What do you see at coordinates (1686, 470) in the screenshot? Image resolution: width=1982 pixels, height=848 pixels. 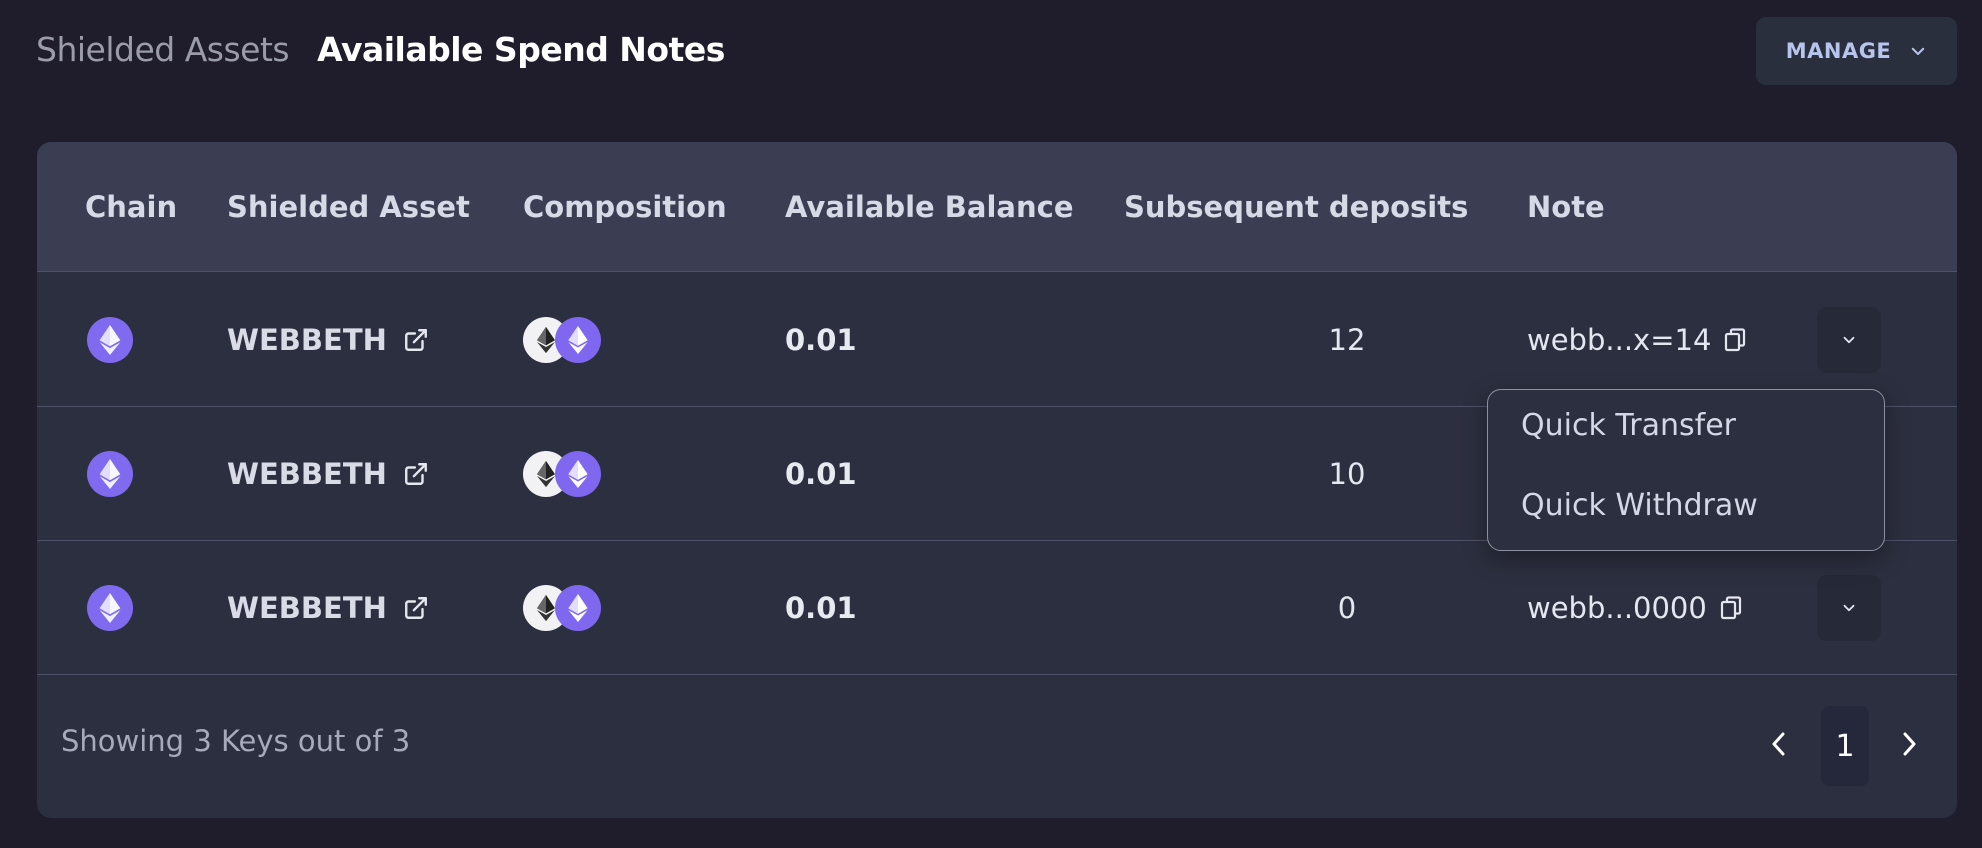 I see `row-actions-menu: Quick Transfer Quick Withdraw` at bounding box center [1686, 470].